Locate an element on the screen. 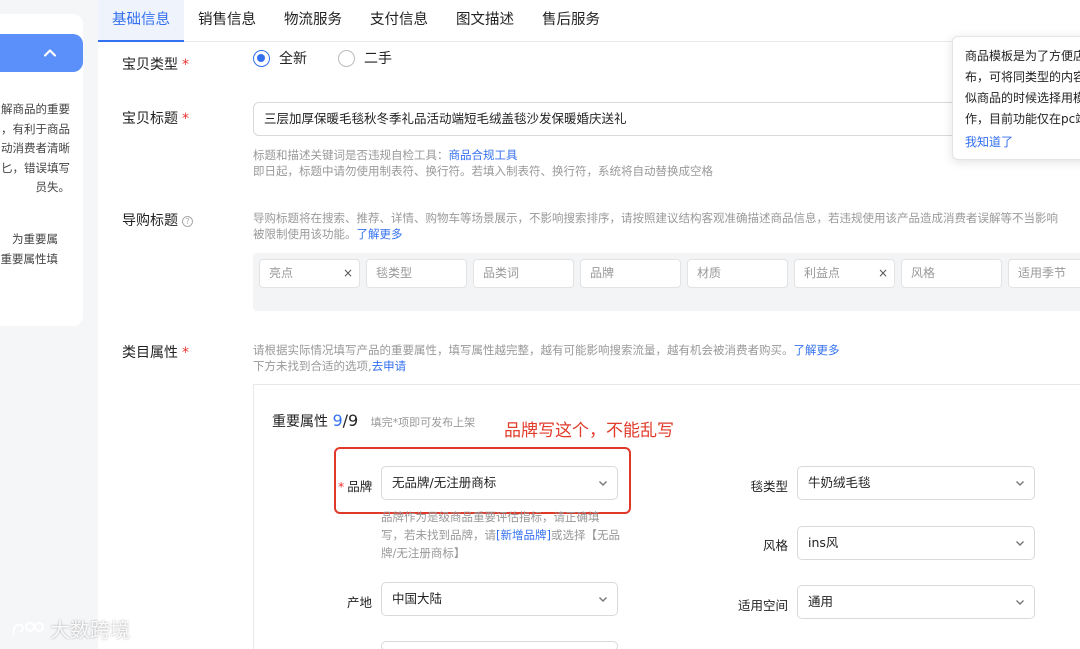  left-text-line: ，有利于商品 is located at coordinates (35, 128).